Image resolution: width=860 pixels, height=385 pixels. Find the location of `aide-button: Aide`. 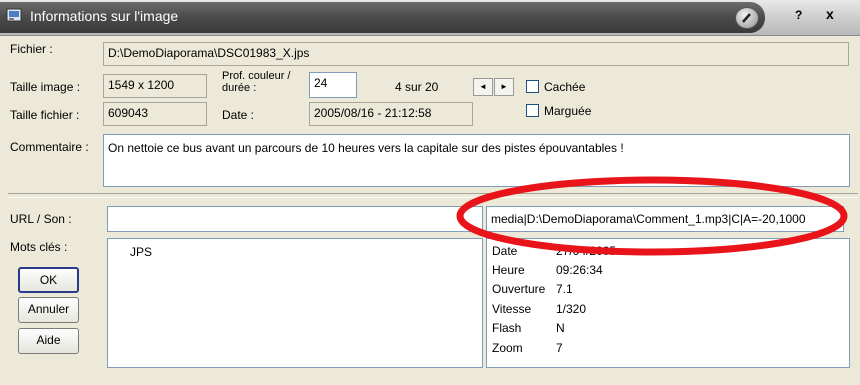

aide-button: Aide is located at coordinates (48, 341).